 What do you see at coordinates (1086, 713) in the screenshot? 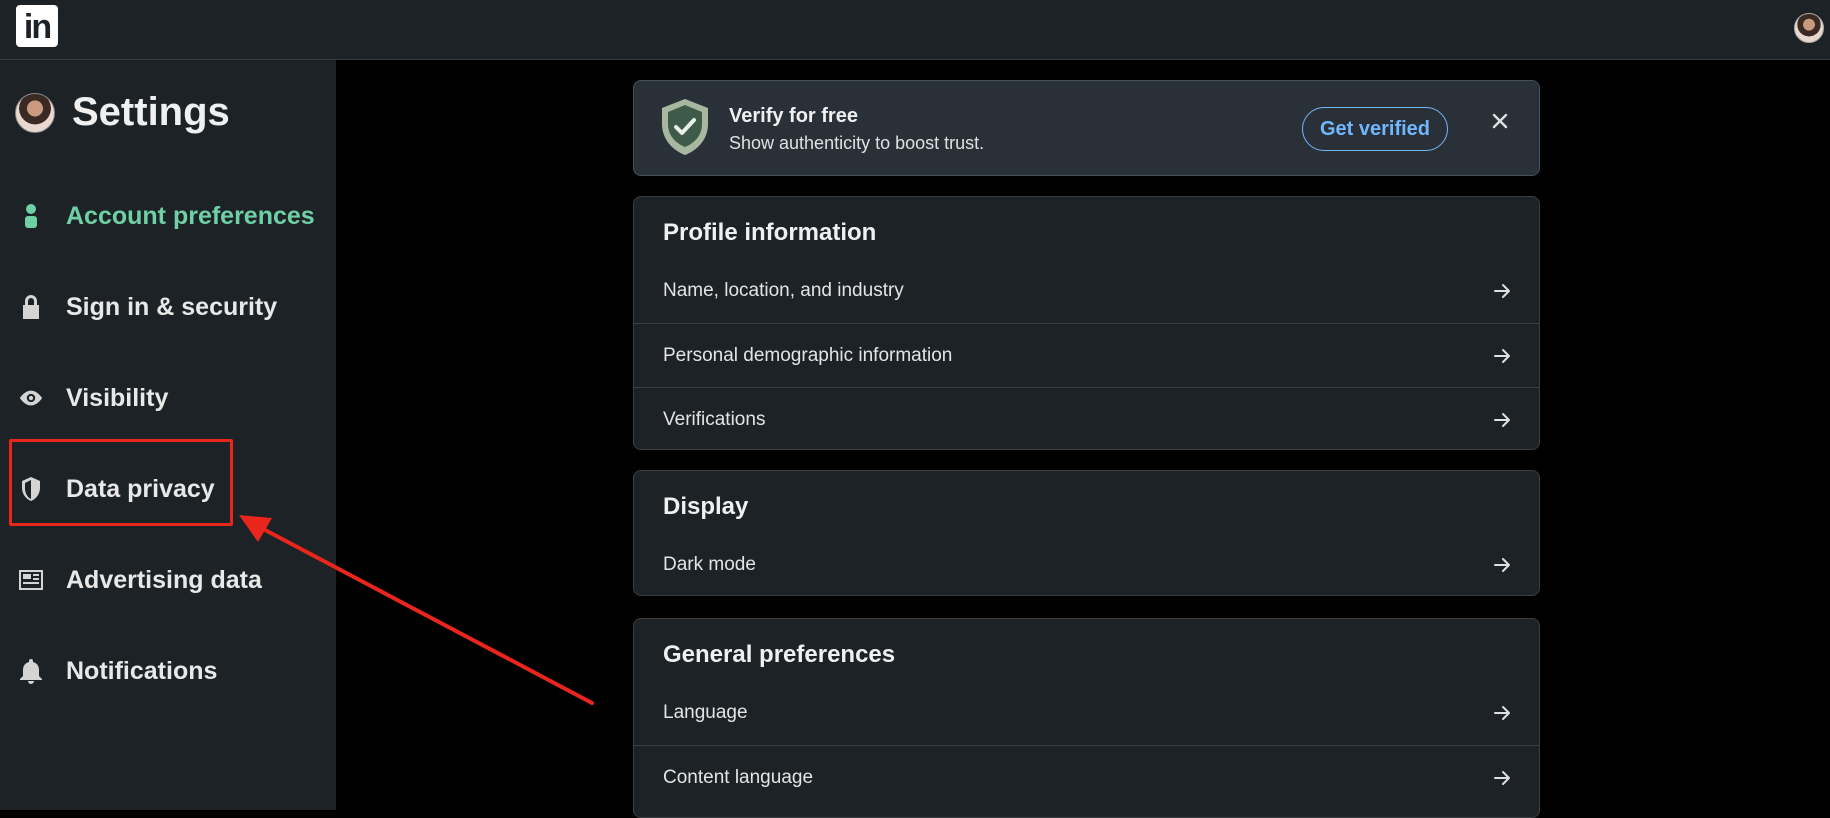
I see `list-item: Language` at bounding box center [1086, 713].